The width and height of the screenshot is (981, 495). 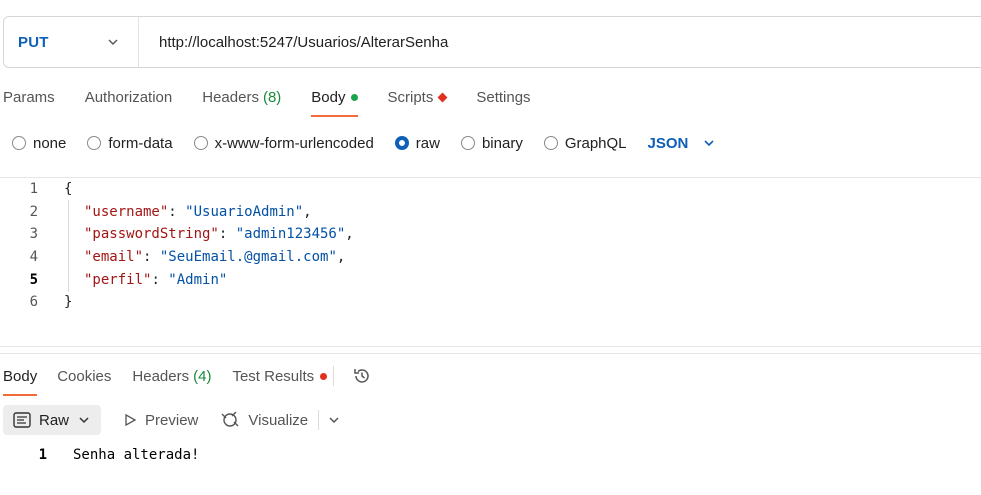 I want to click on tab-params: Params, so click(x=29, y=97).